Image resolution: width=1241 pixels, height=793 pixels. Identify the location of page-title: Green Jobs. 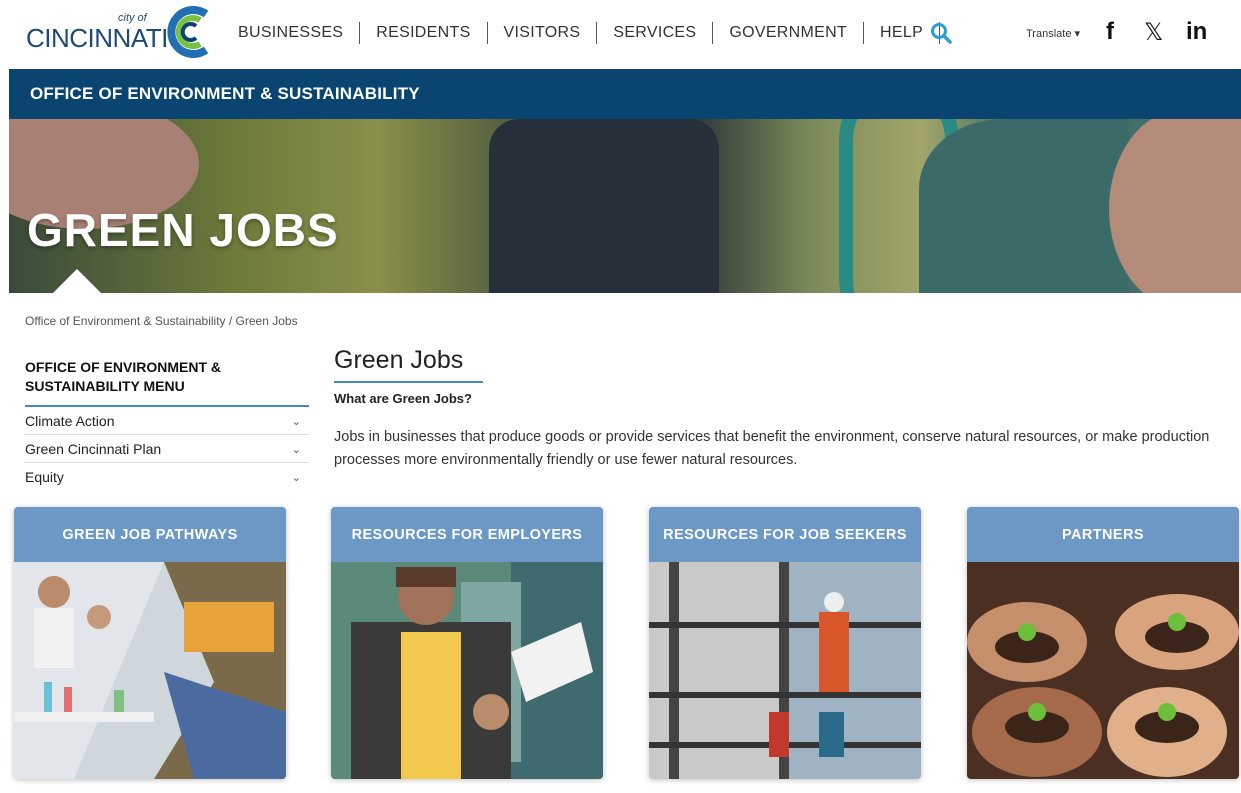
(408, 364).